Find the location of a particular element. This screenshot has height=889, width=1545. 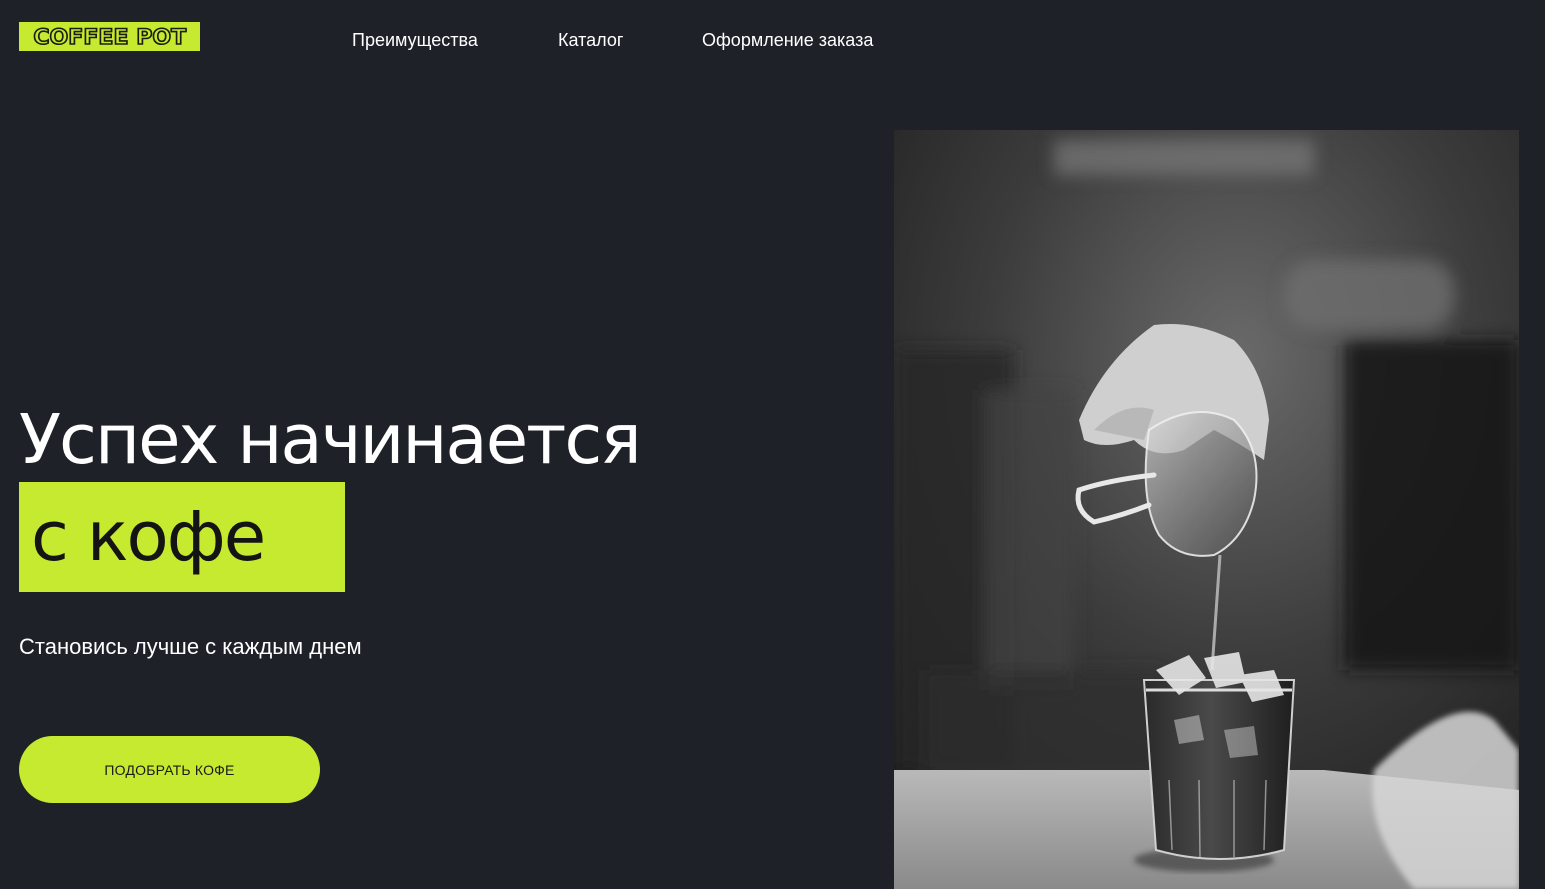

hero-title-accent: с кофе is located at coordinates (148, 537).